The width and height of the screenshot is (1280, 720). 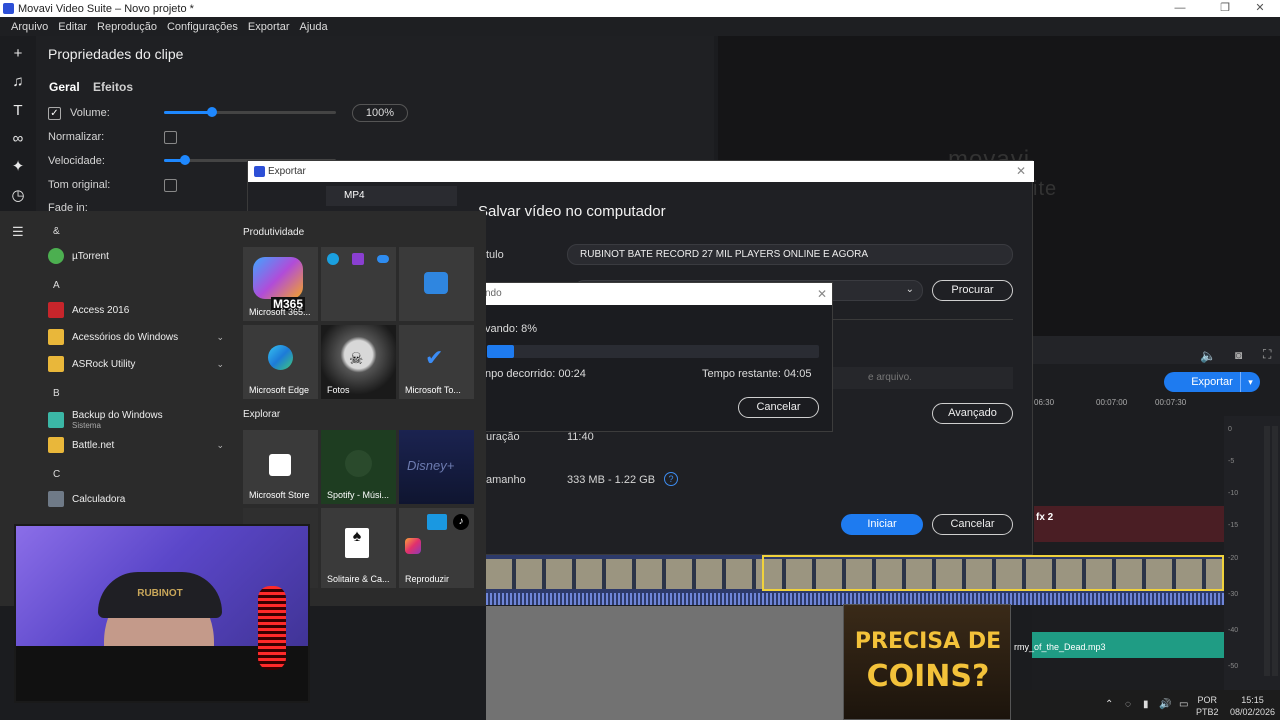 What do you see at coordinates (431, 465) in the screenshot?
I see `disney-logo: Disney+` at bounding box center [431, 465].